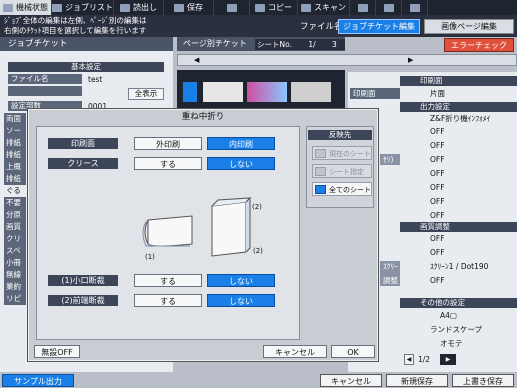  What do you see at coordinates (458, 227) in the screenshot?
I see `quality-section: 画質調整` at bounding box center [458, 227].